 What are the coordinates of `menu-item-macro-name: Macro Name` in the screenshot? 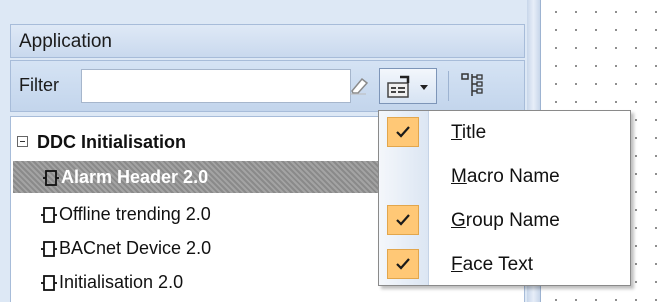 It's located at (504, 177).